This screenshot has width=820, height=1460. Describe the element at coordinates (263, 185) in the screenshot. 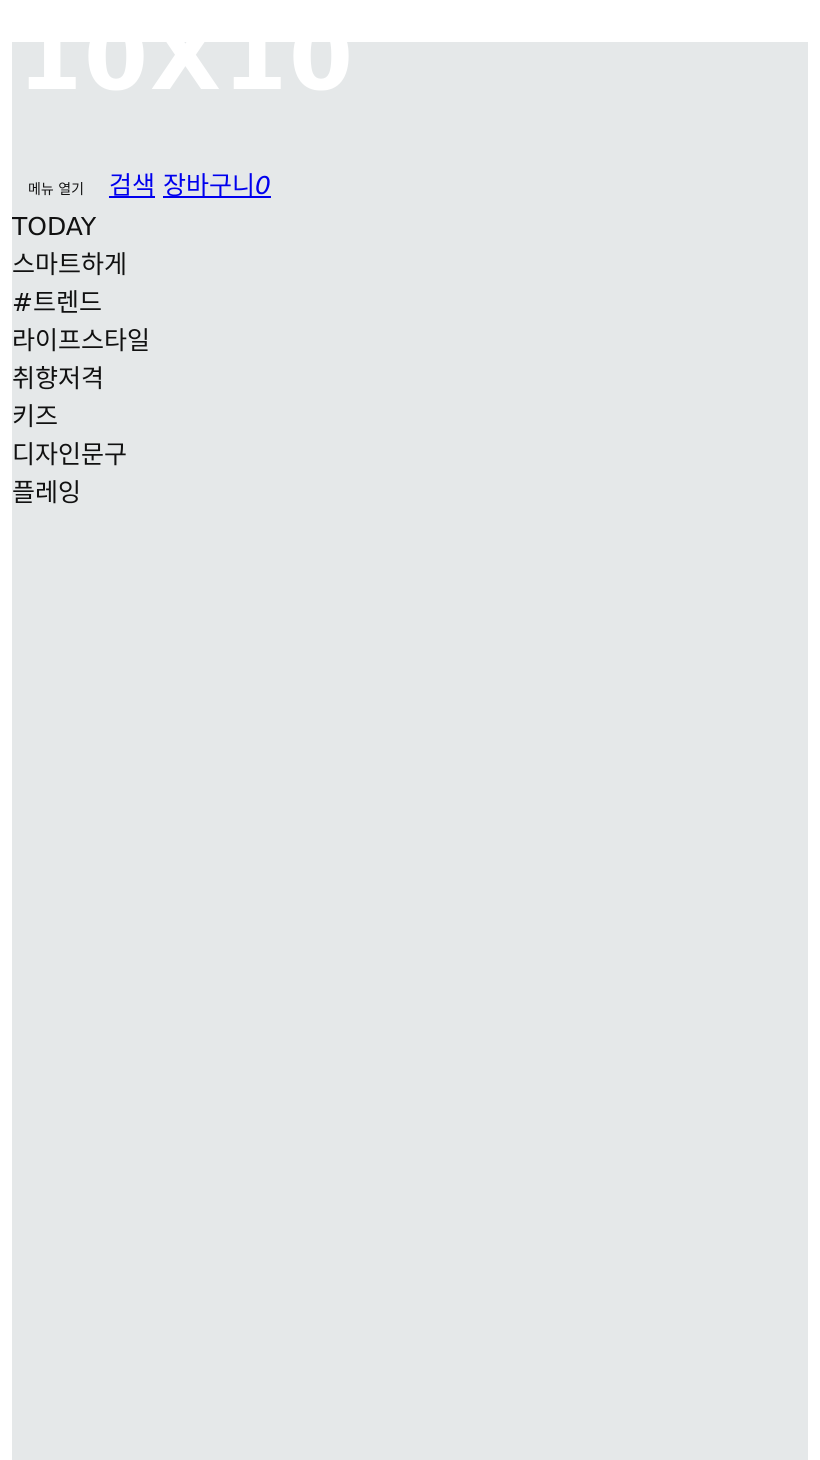

I see `cart-count: 0` at that location.